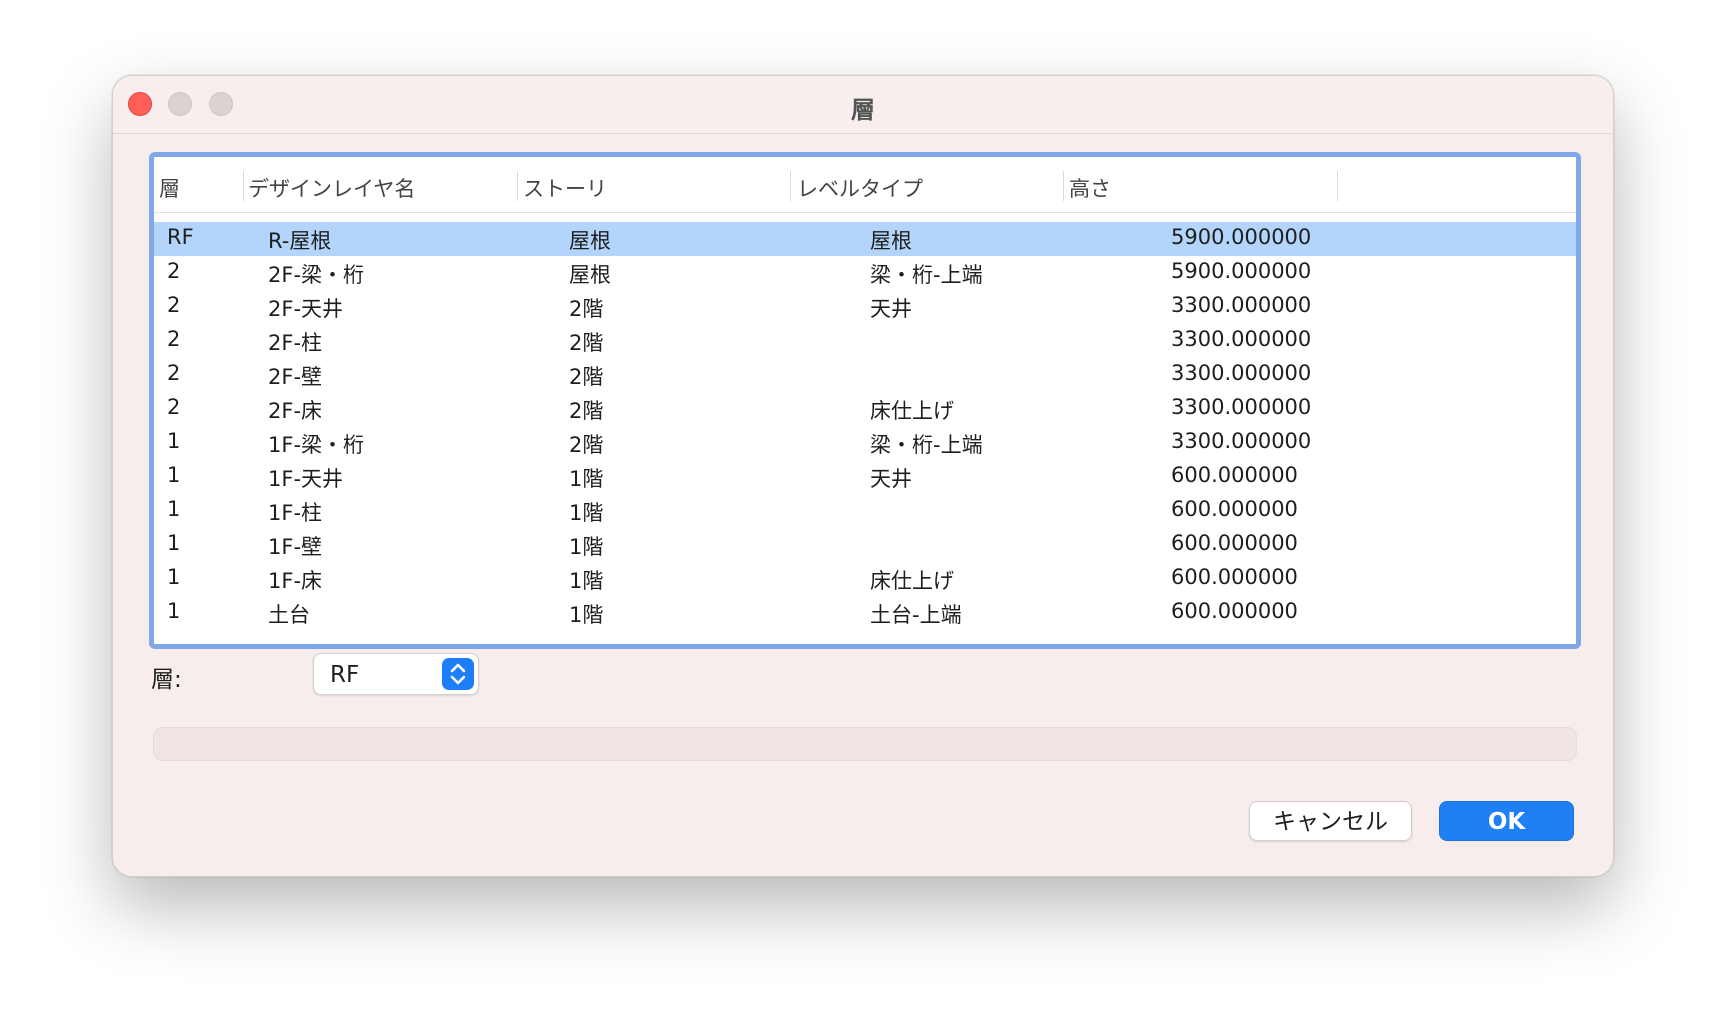  I want to click on title-bar: 層, so click(863, 105).